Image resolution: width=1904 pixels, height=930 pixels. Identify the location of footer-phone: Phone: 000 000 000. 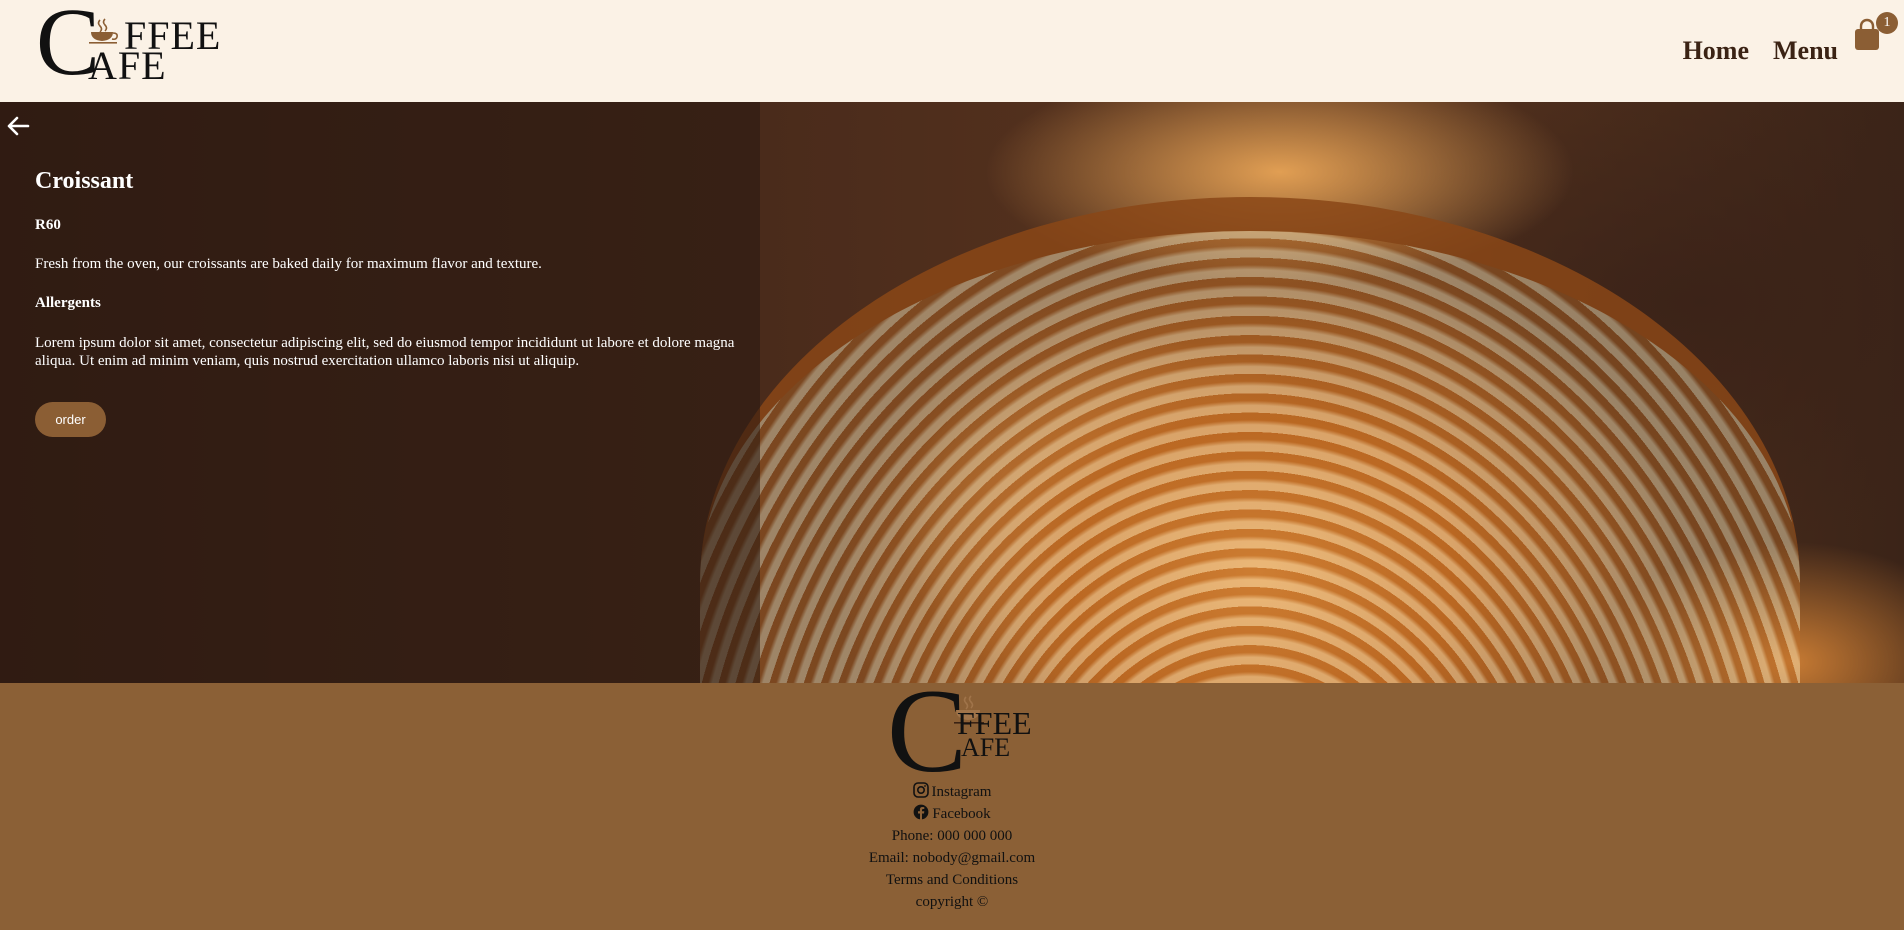
(952, 836).